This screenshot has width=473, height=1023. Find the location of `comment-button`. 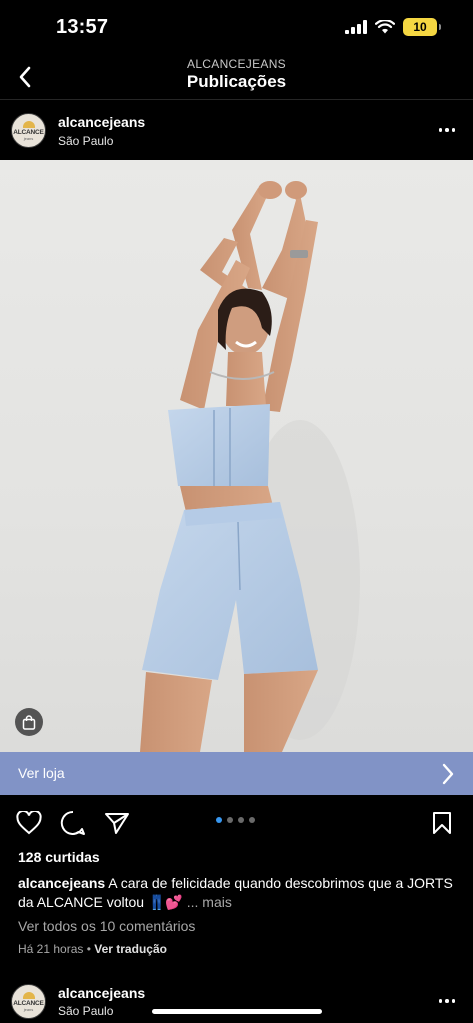

comment-button is located at coordinates (73, 823).